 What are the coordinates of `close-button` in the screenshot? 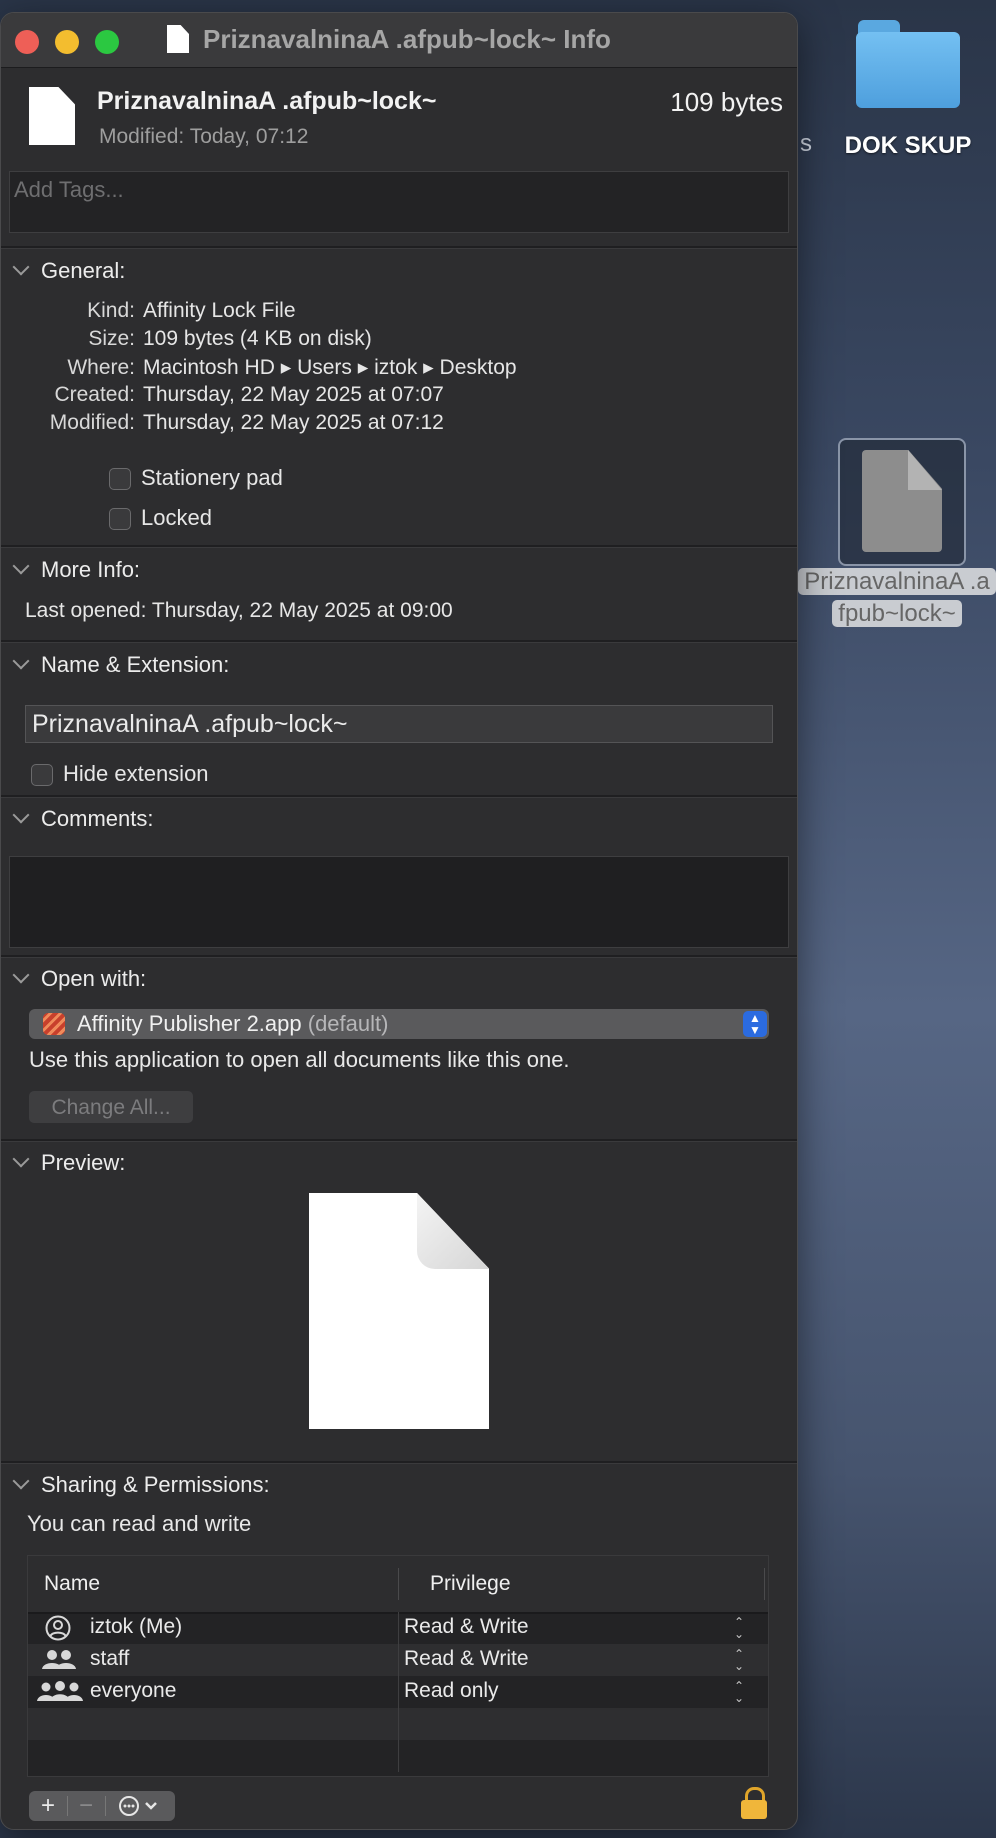 It's located at (27, 42).